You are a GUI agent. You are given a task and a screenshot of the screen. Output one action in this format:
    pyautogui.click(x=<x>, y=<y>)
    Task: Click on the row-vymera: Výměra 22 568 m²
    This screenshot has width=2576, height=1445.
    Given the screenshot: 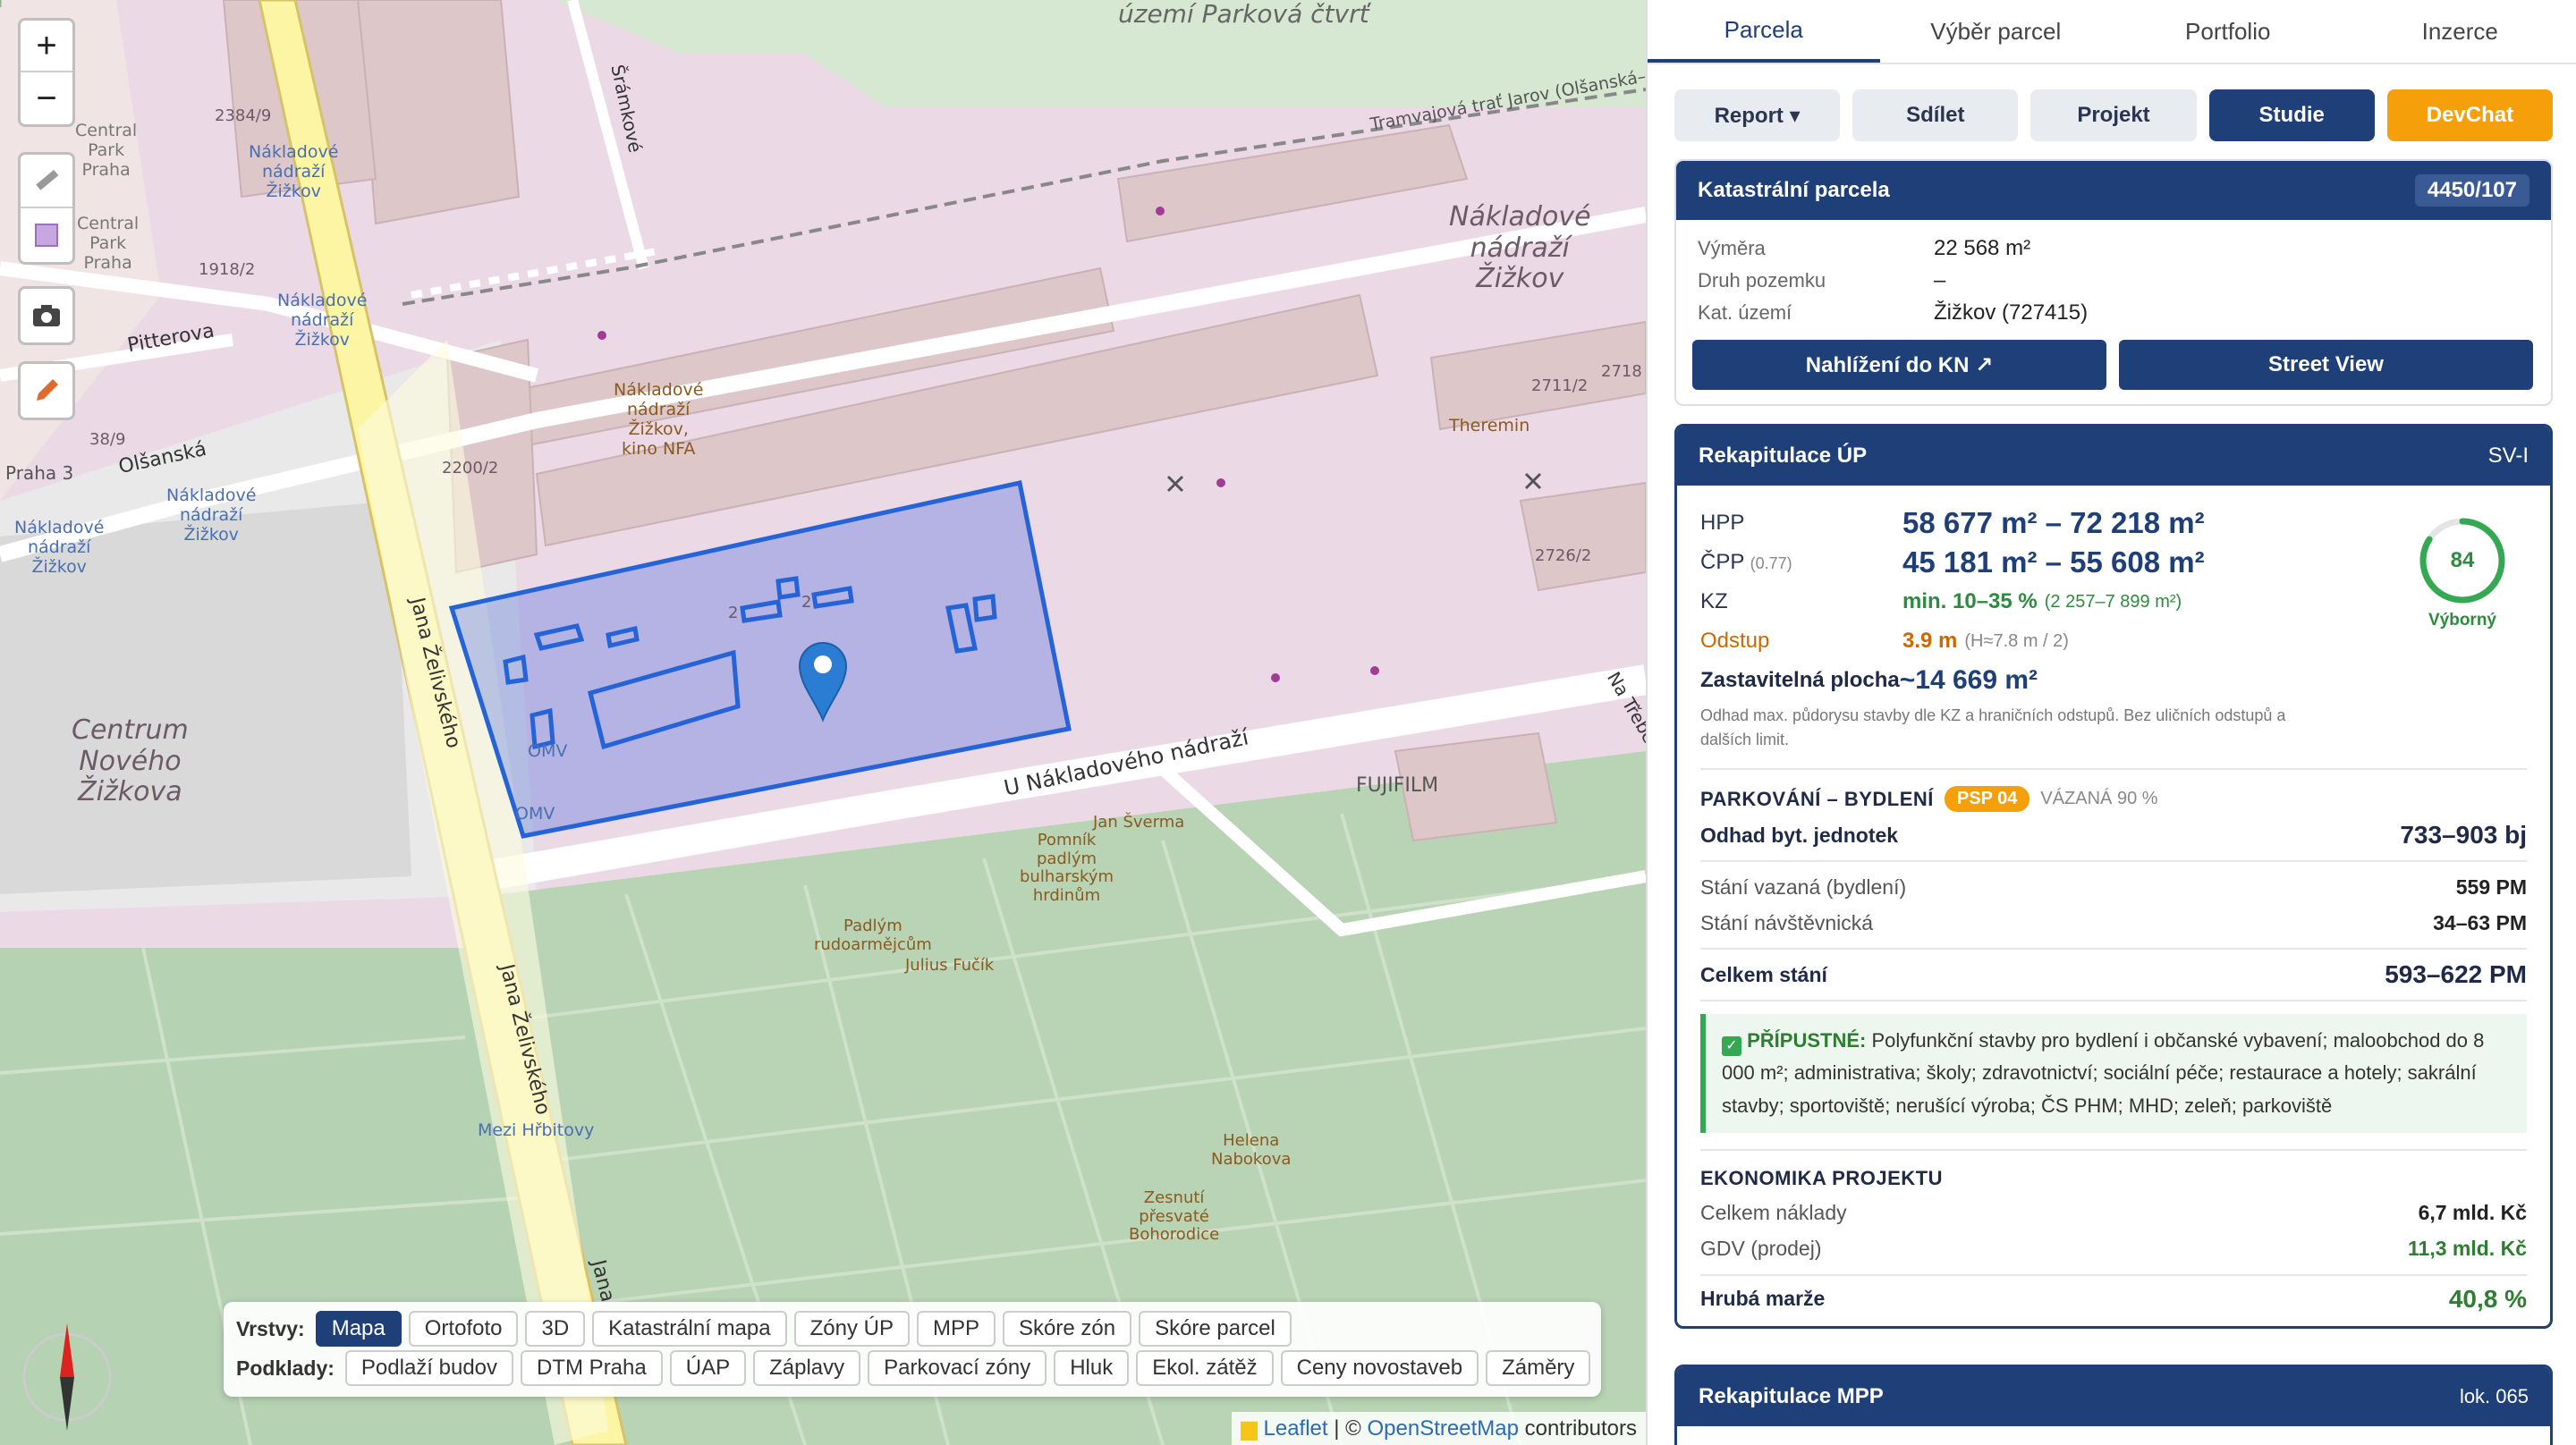 What is the action you would take?
    pyautogui.click(x=2113, y=248)
    